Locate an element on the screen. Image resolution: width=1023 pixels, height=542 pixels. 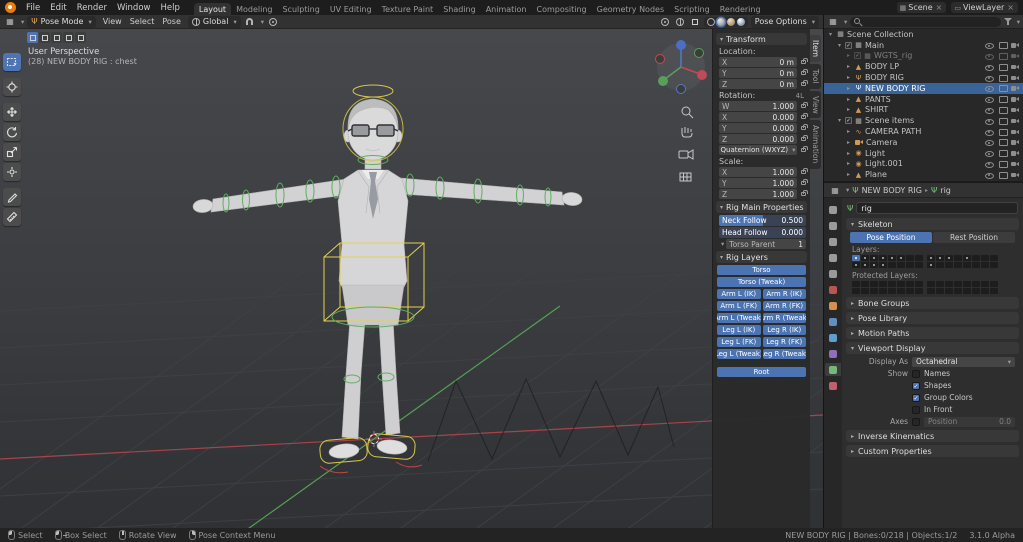
outliner-row-light-001: ▸ ◉ Light.001 is located at coordinates (923, 164).